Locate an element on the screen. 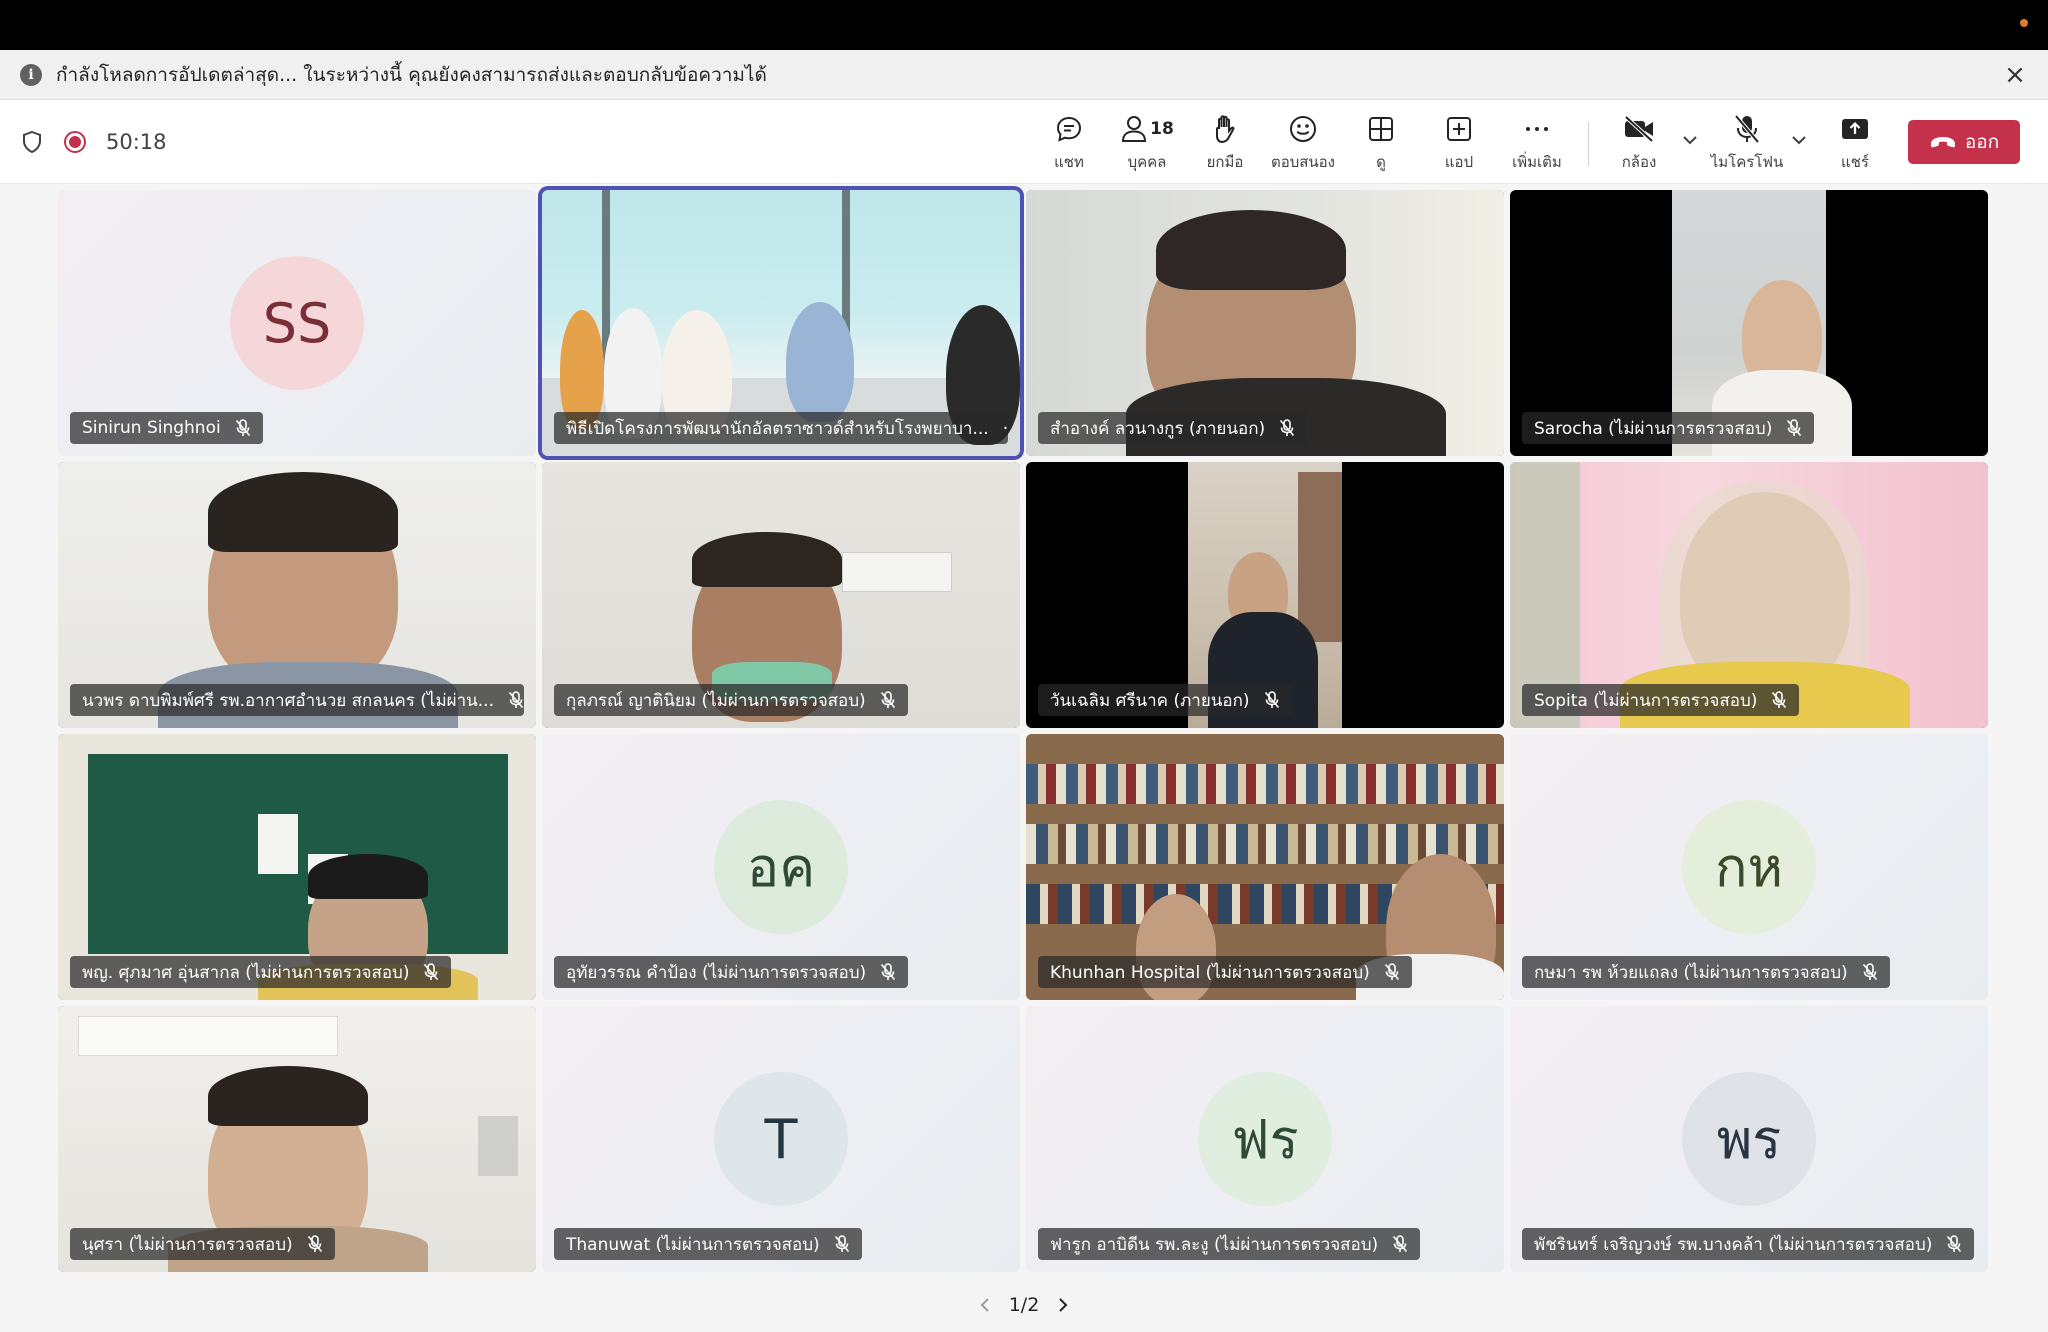 This screenshot has height=1332, width=2048. people-icon is located at coordinates (1134, 129).